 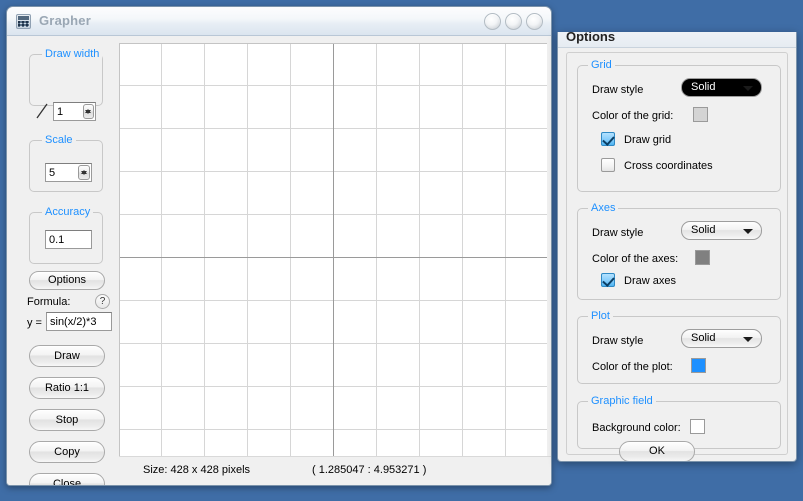 I want to click on grid-draw-style-value: Solid, so click(x=703, y=87).